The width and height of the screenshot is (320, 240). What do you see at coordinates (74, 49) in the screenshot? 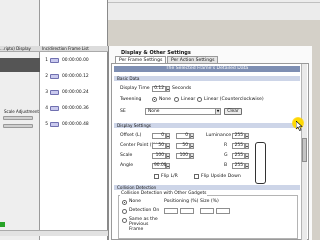
I see `frame-list-header: Inc/direction Frame List` at bounding box center [74, 49].